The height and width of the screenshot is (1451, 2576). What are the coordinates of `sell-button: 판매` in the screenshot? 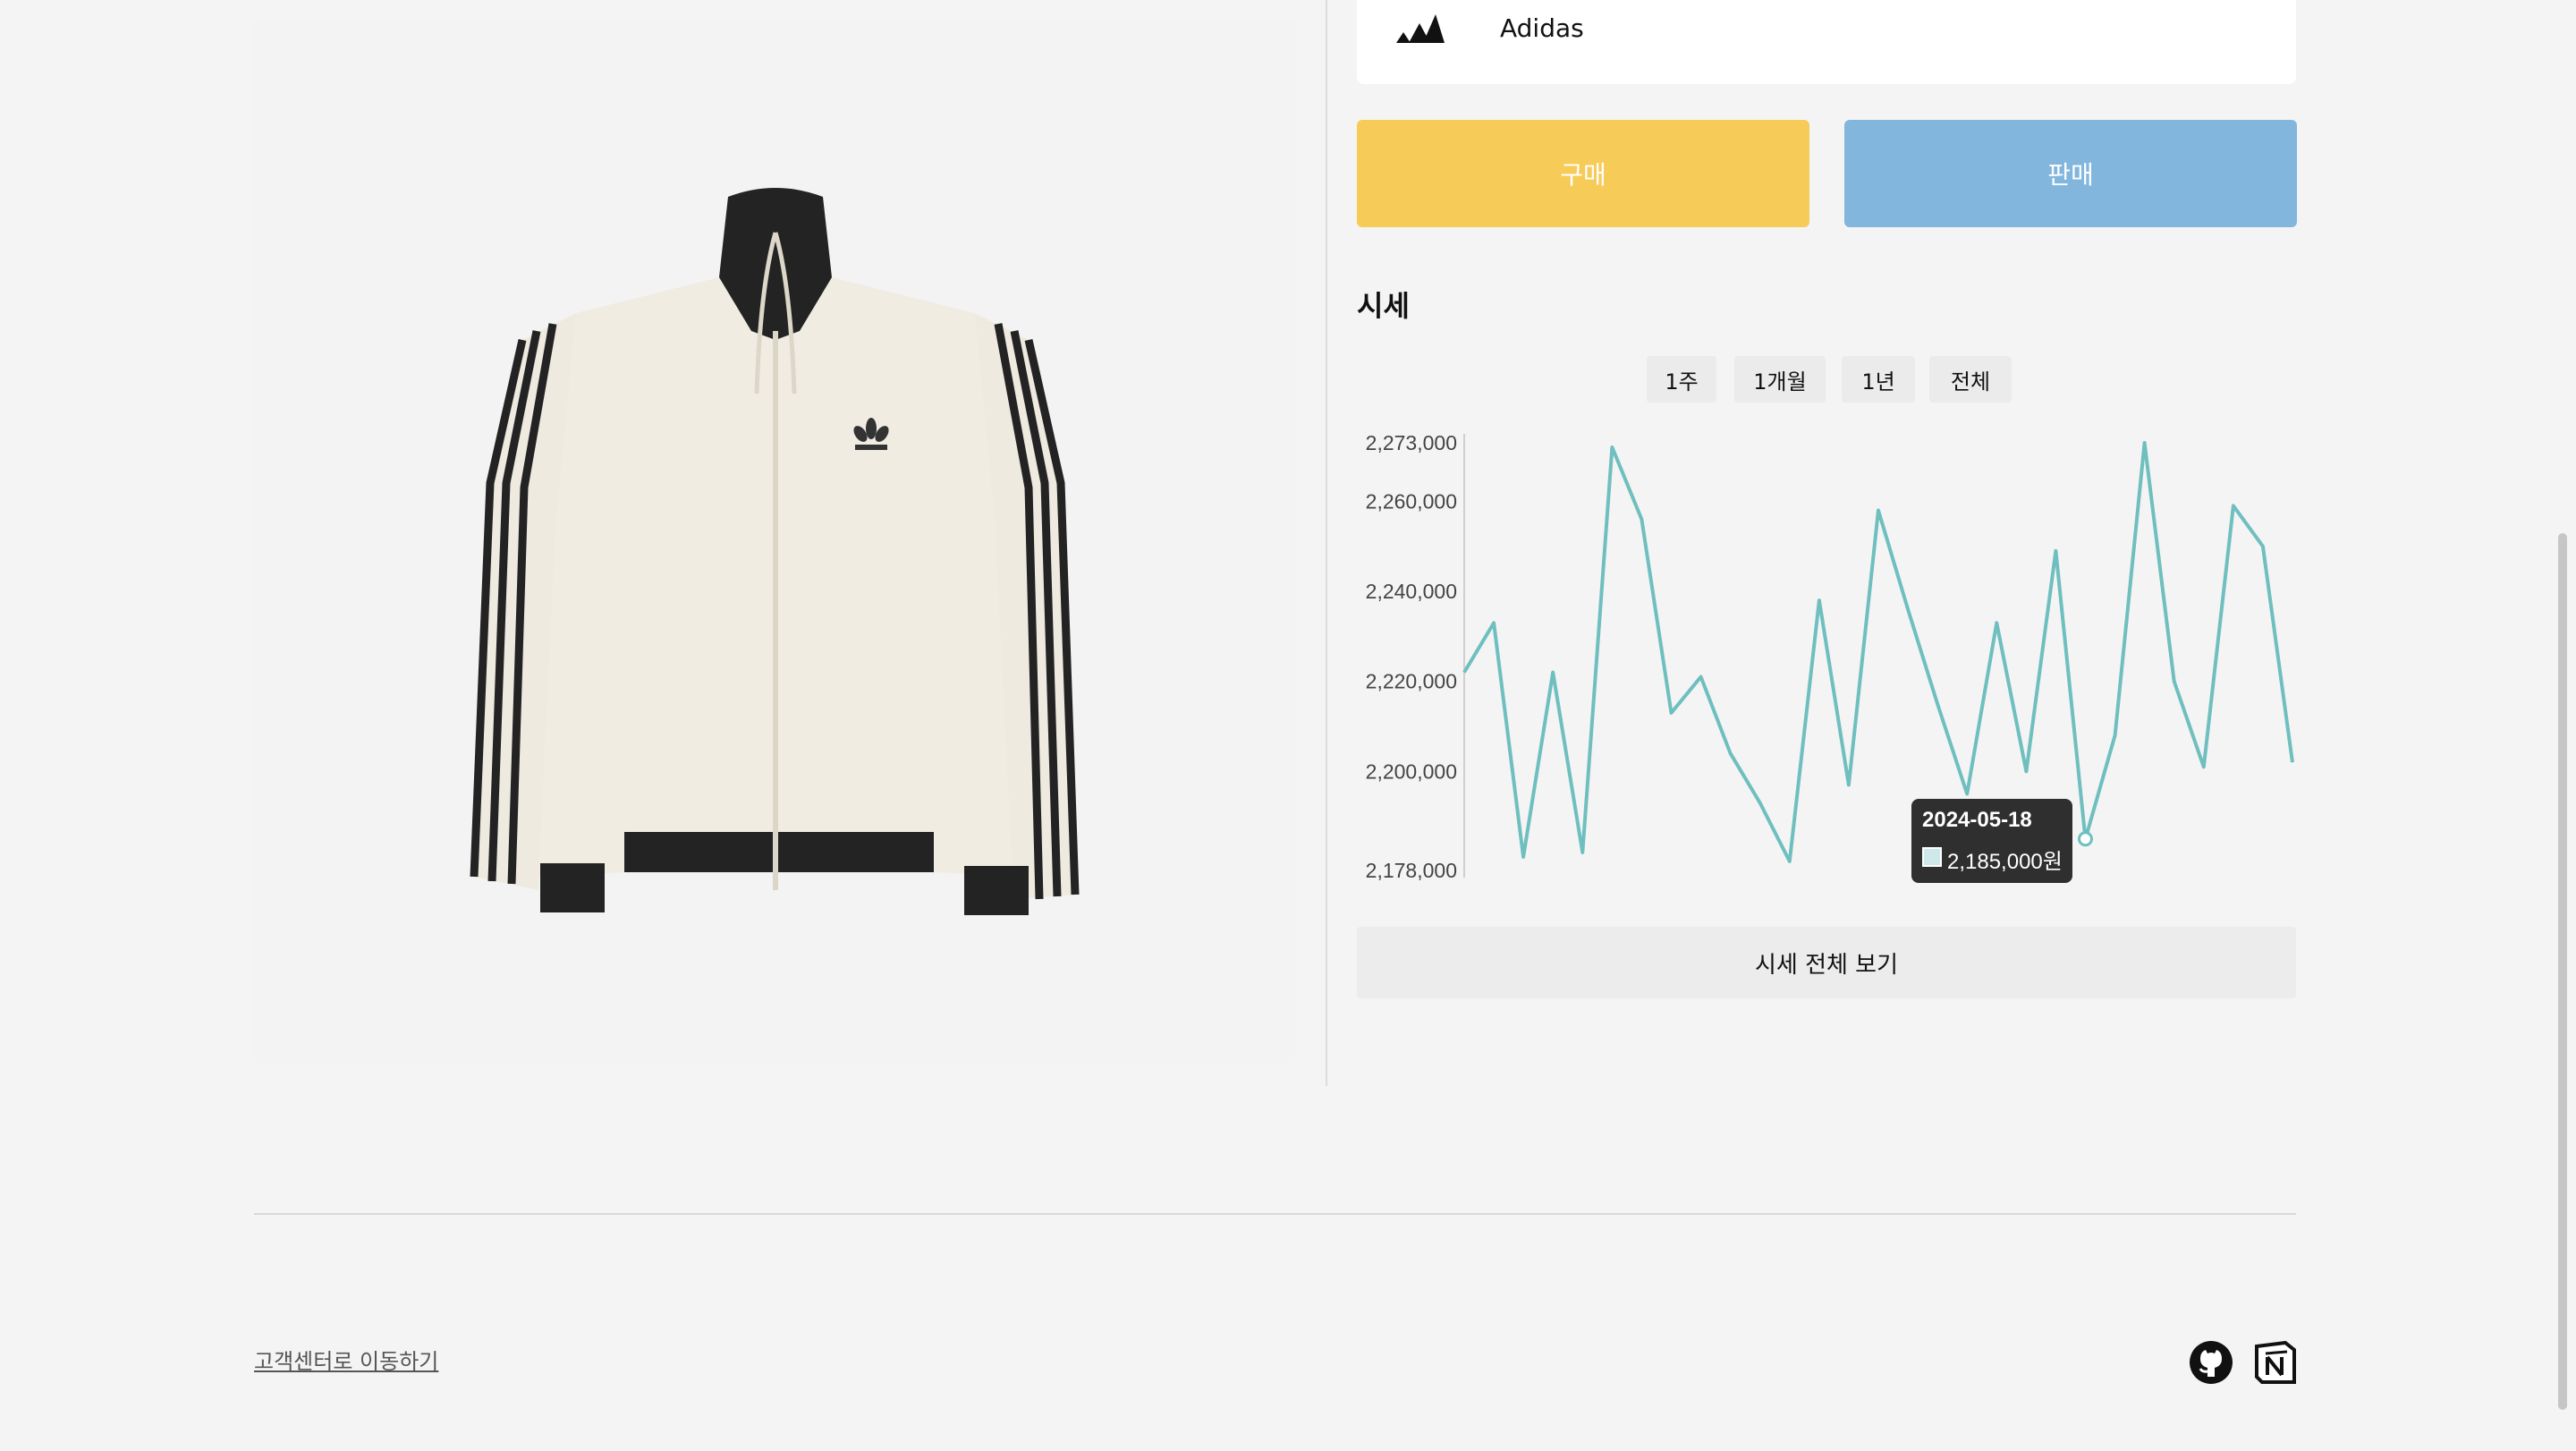 It's located at (2070, 173).